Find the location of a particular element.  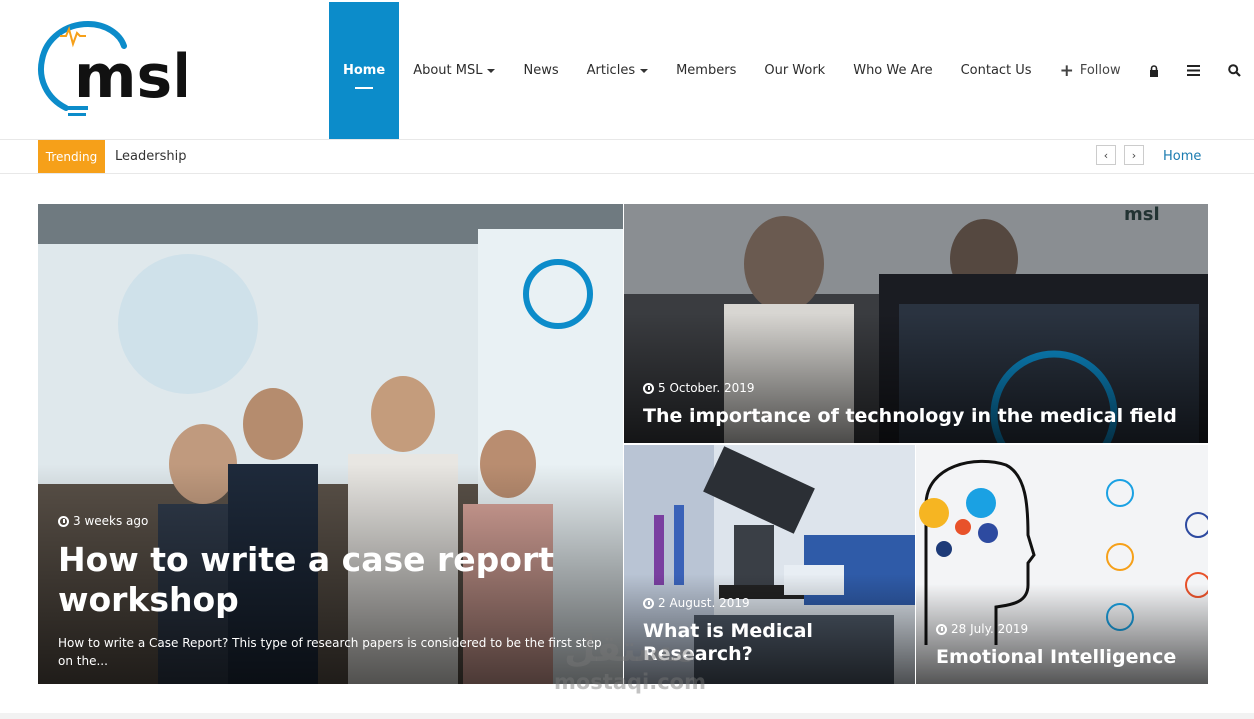

breadcrumb: Home is located at coordinates (1182, 156).